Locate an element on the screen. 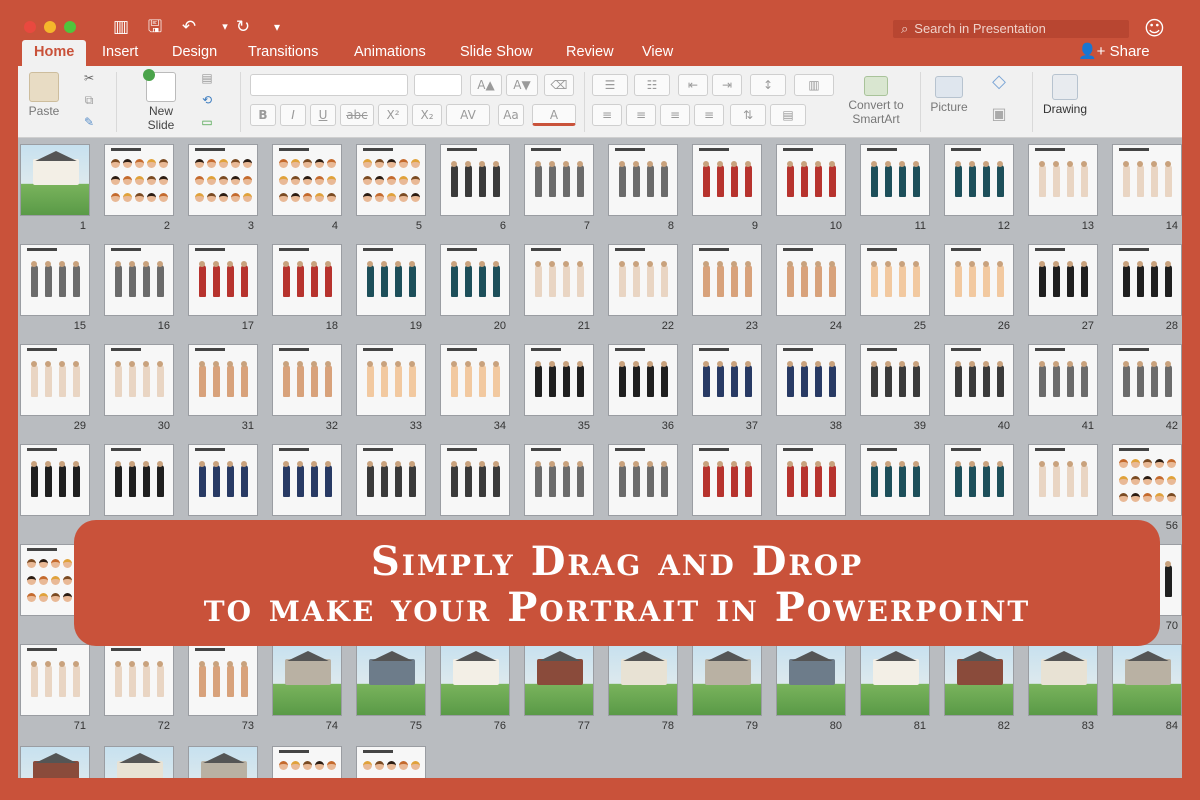  shapes-icon: ◇ is located at coordinates (999, 83).